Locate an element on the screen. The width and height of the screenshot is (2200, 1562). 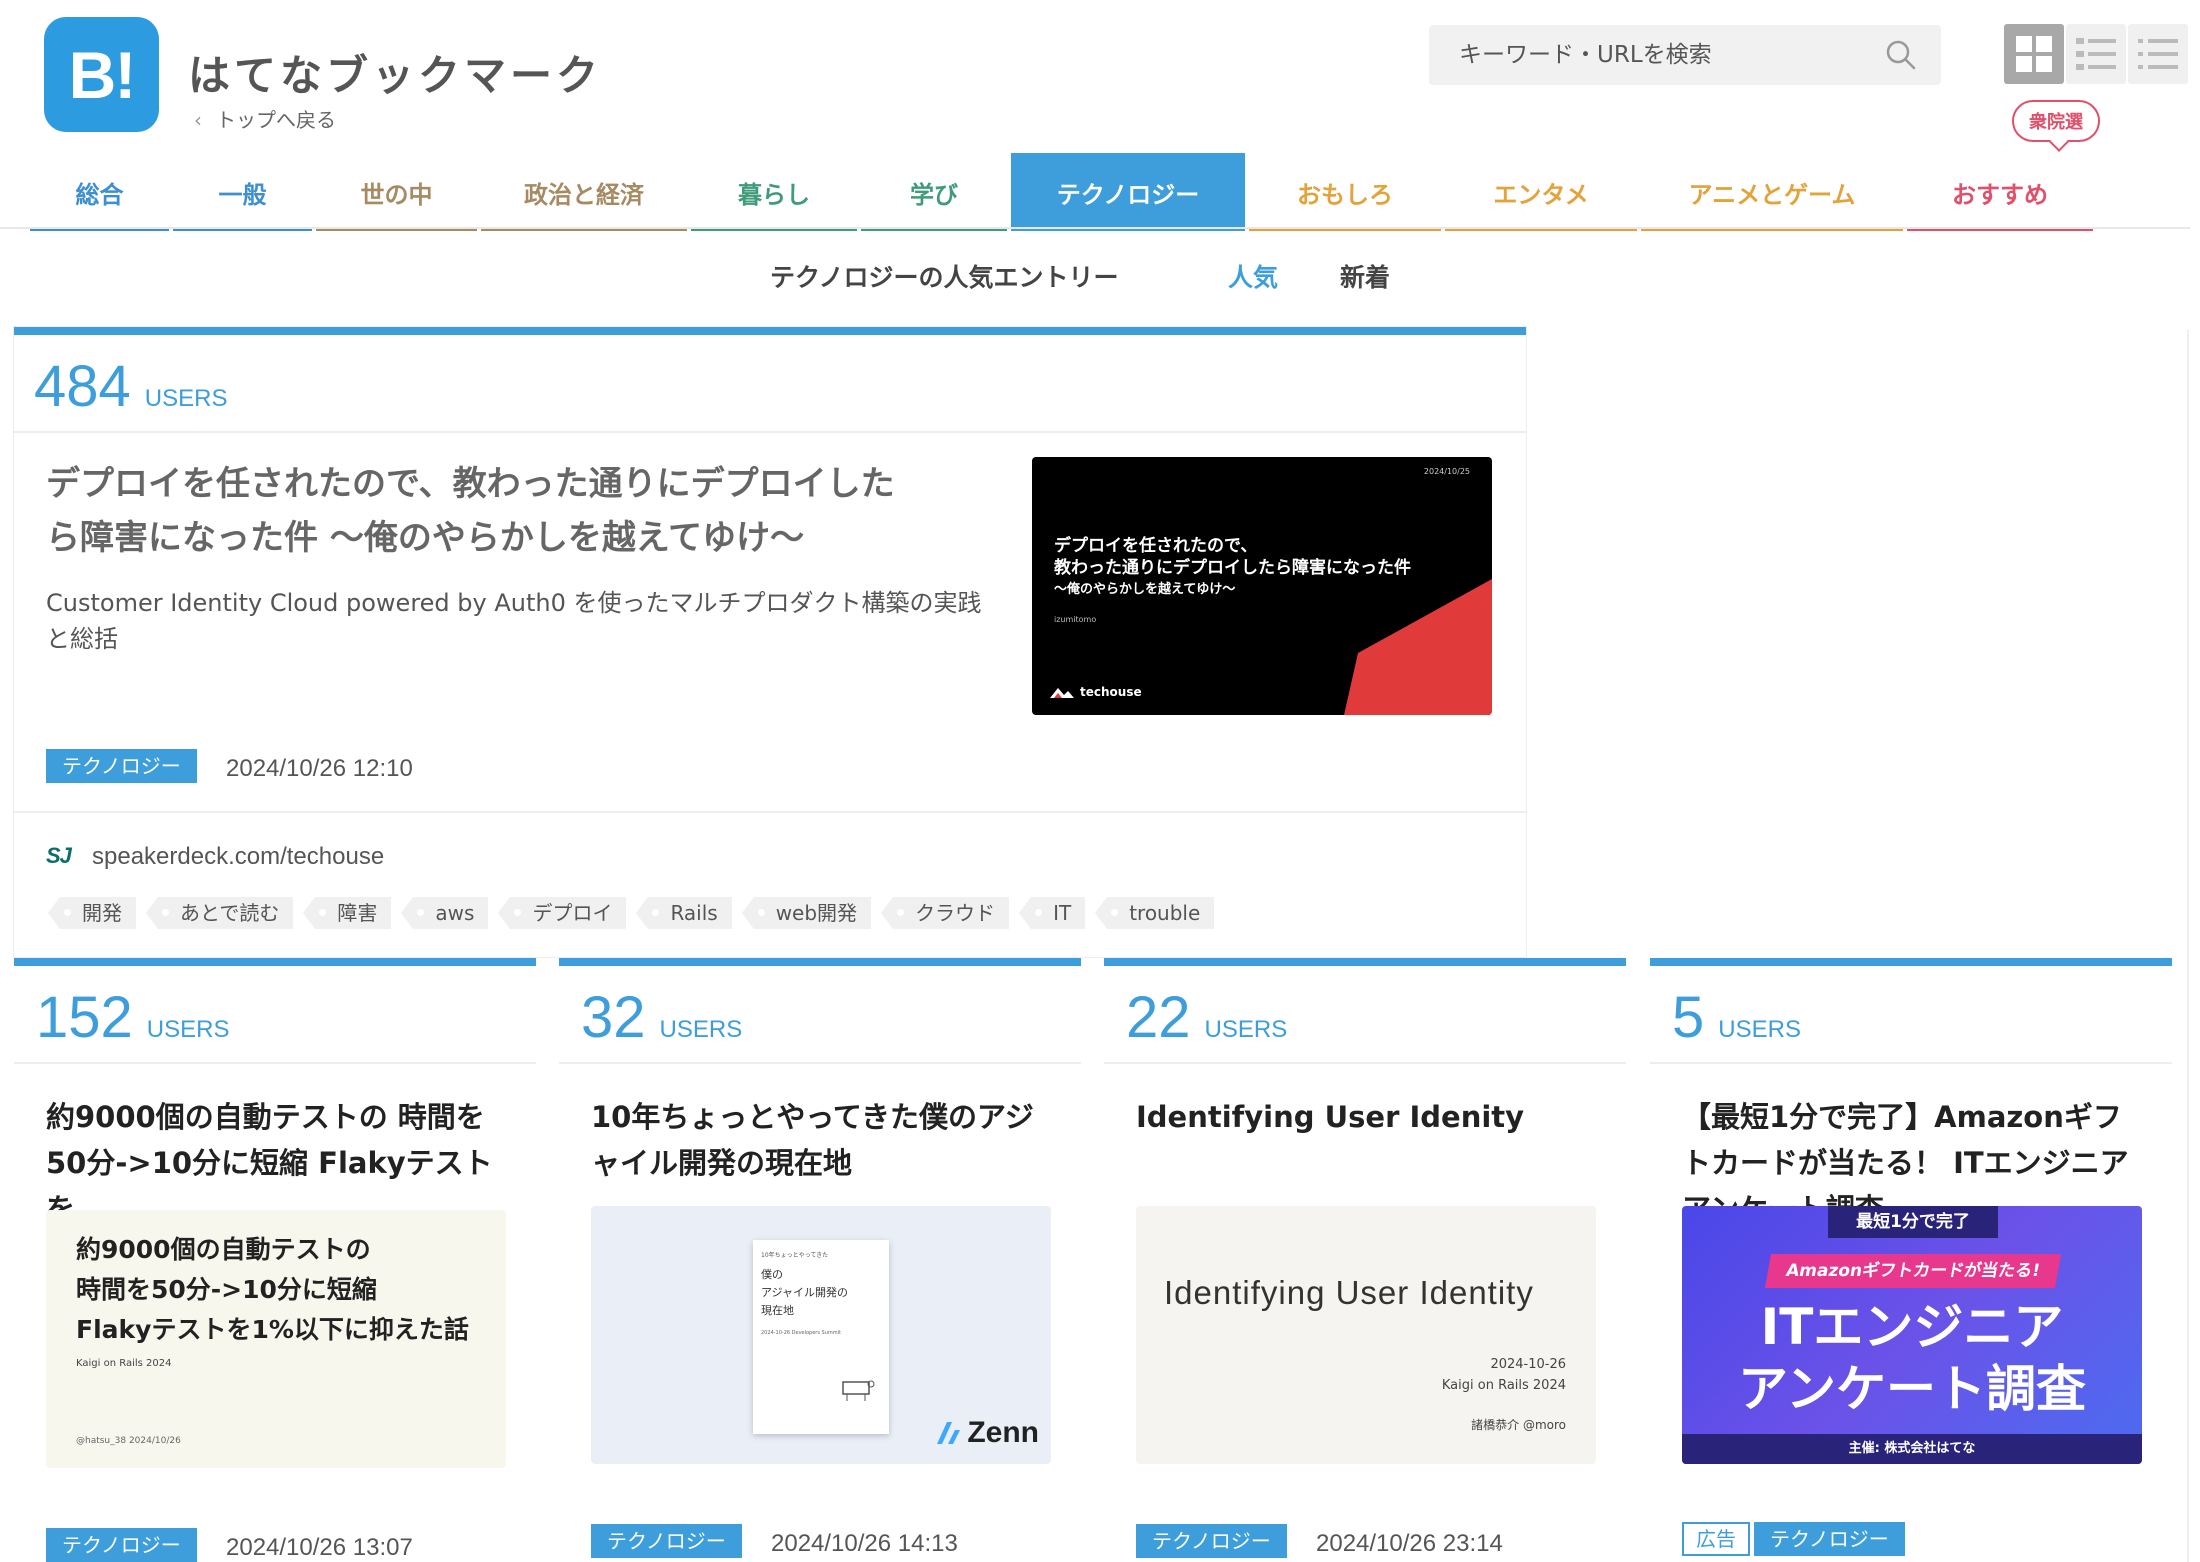
nav-tab: テクノロジー is located at coordinates (1128, 192).